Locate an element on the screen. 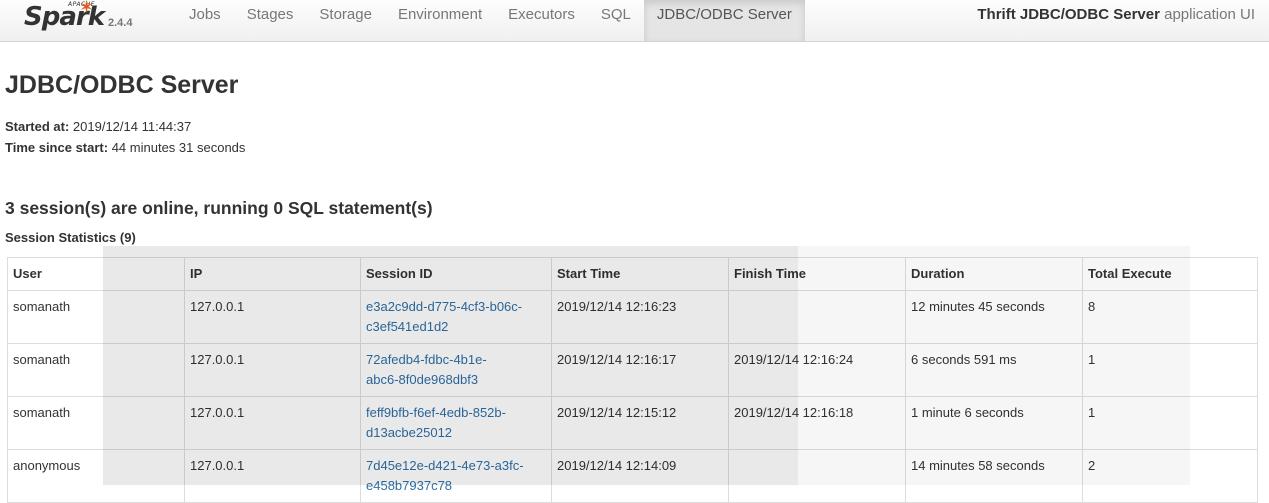  column-header-session-id: Session ID is located at coordinates (456, 274).